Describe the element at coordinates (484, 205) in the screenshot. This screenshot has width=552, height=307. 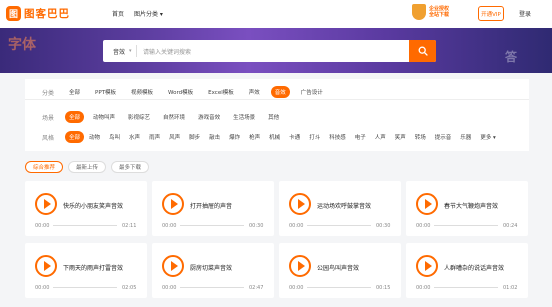
I see `audio-title: 春节大气鞭炮声音效` at that location.